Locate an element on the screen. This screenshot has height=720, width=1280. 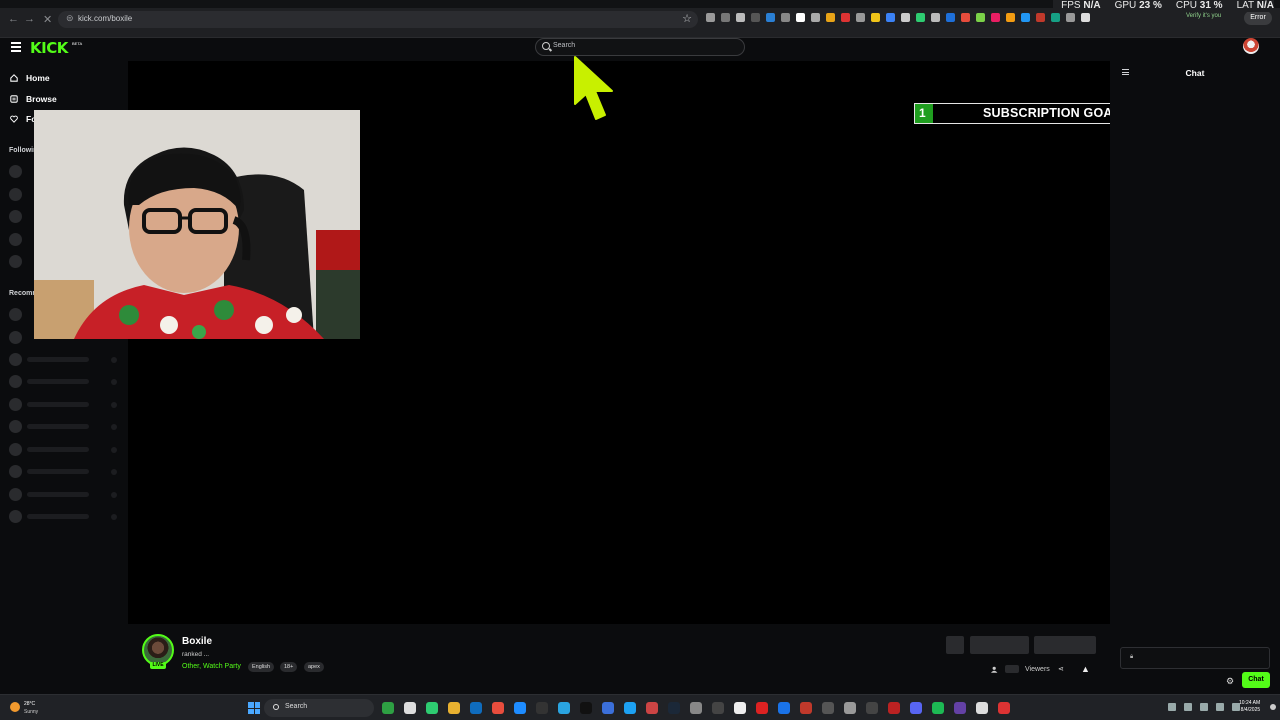
clock: 10:24 AM 8/4/2025 is located at coordinates (1249, 707).